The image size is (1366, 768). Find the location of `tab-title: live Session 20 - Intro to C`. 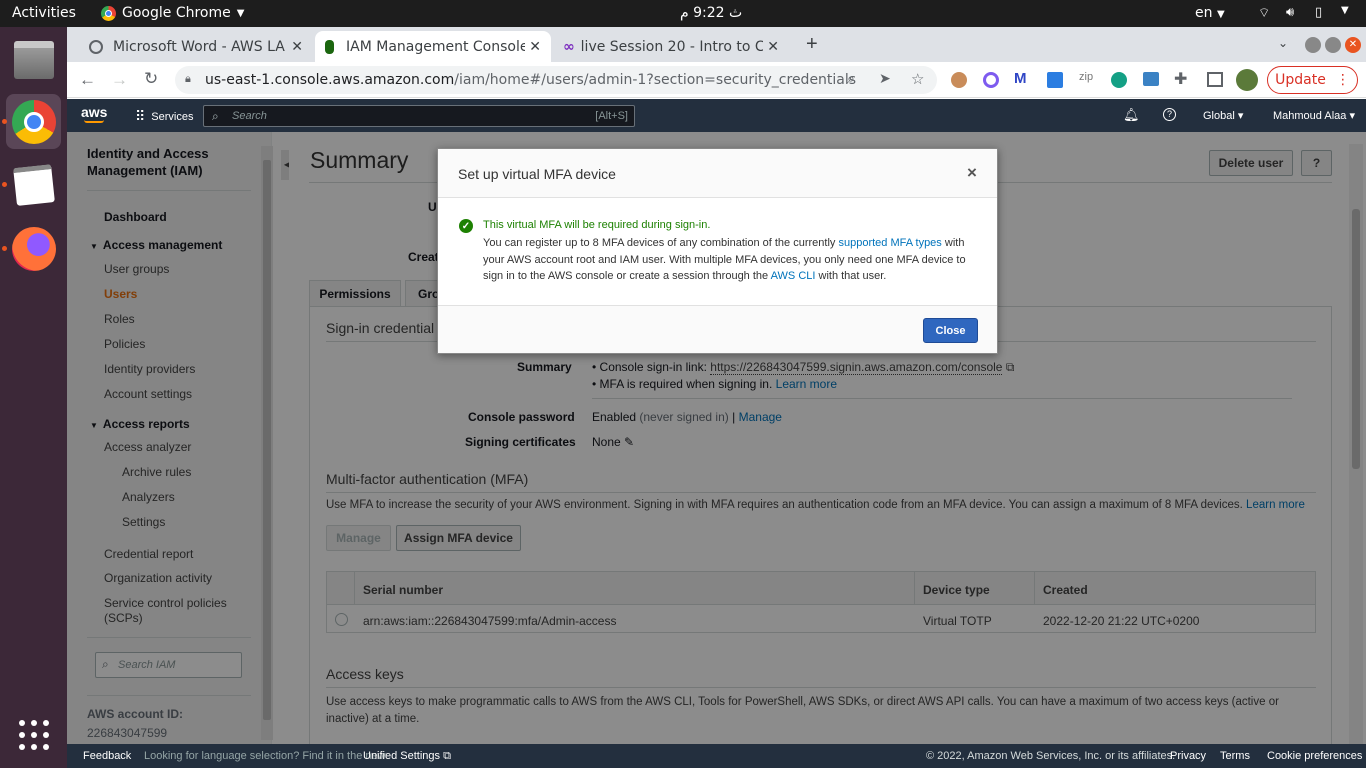

tab-title: live Session 20 - Intro to C is located at coordinates (672, 46).